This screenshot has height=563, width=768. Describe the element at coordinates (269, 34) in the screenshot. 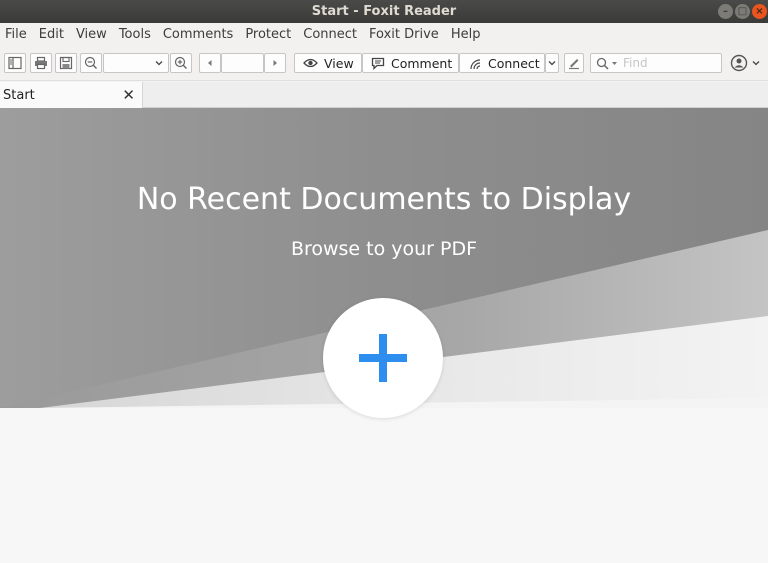

I see `menu-protect: Protect` at that location.